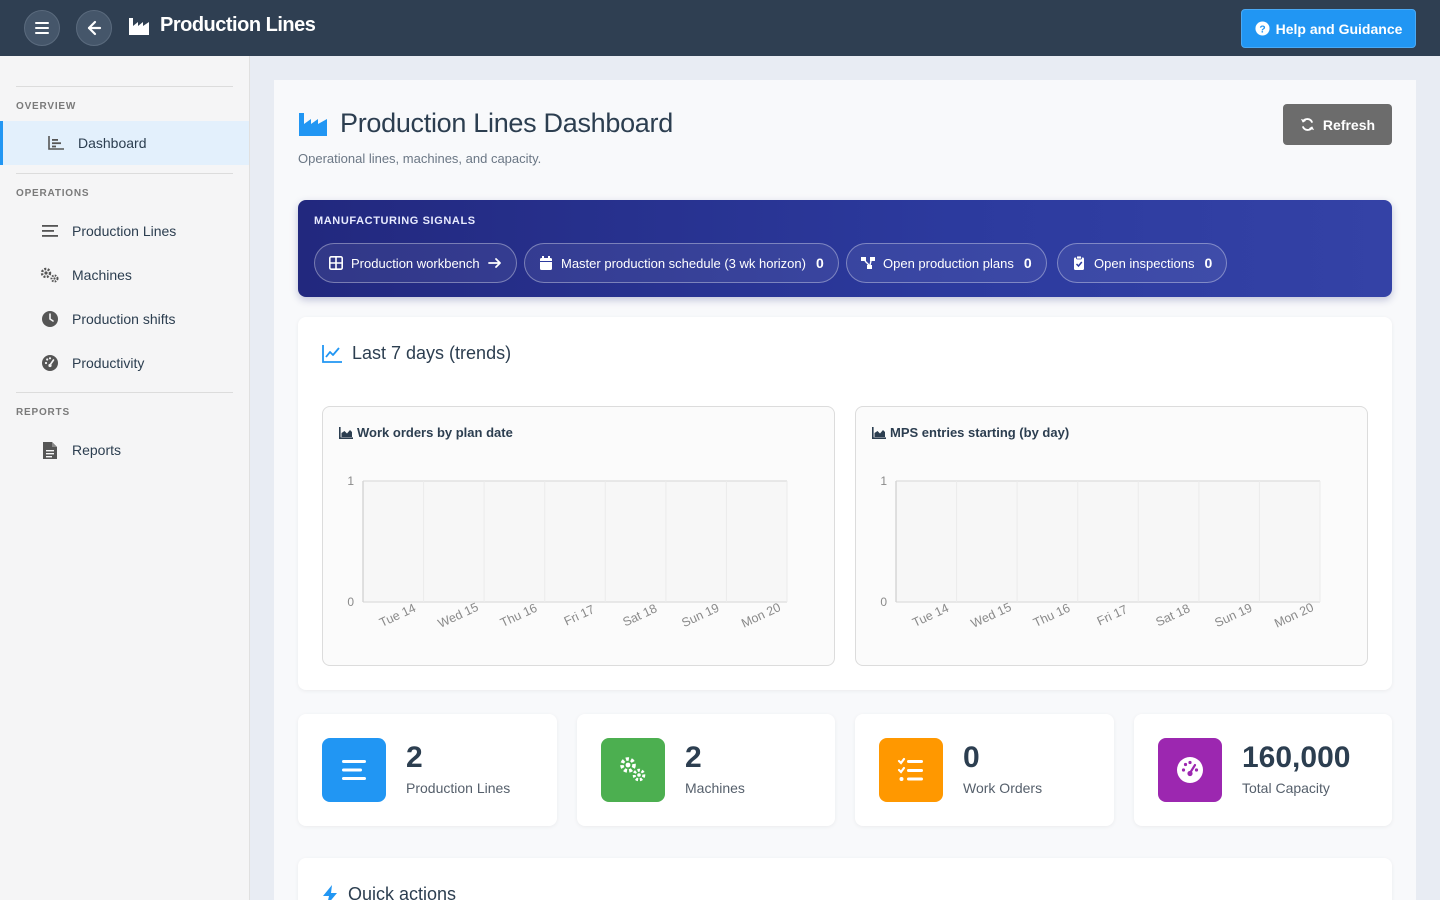  I want to click on sidebar-item-label: Production shifts, so click(124, 319).